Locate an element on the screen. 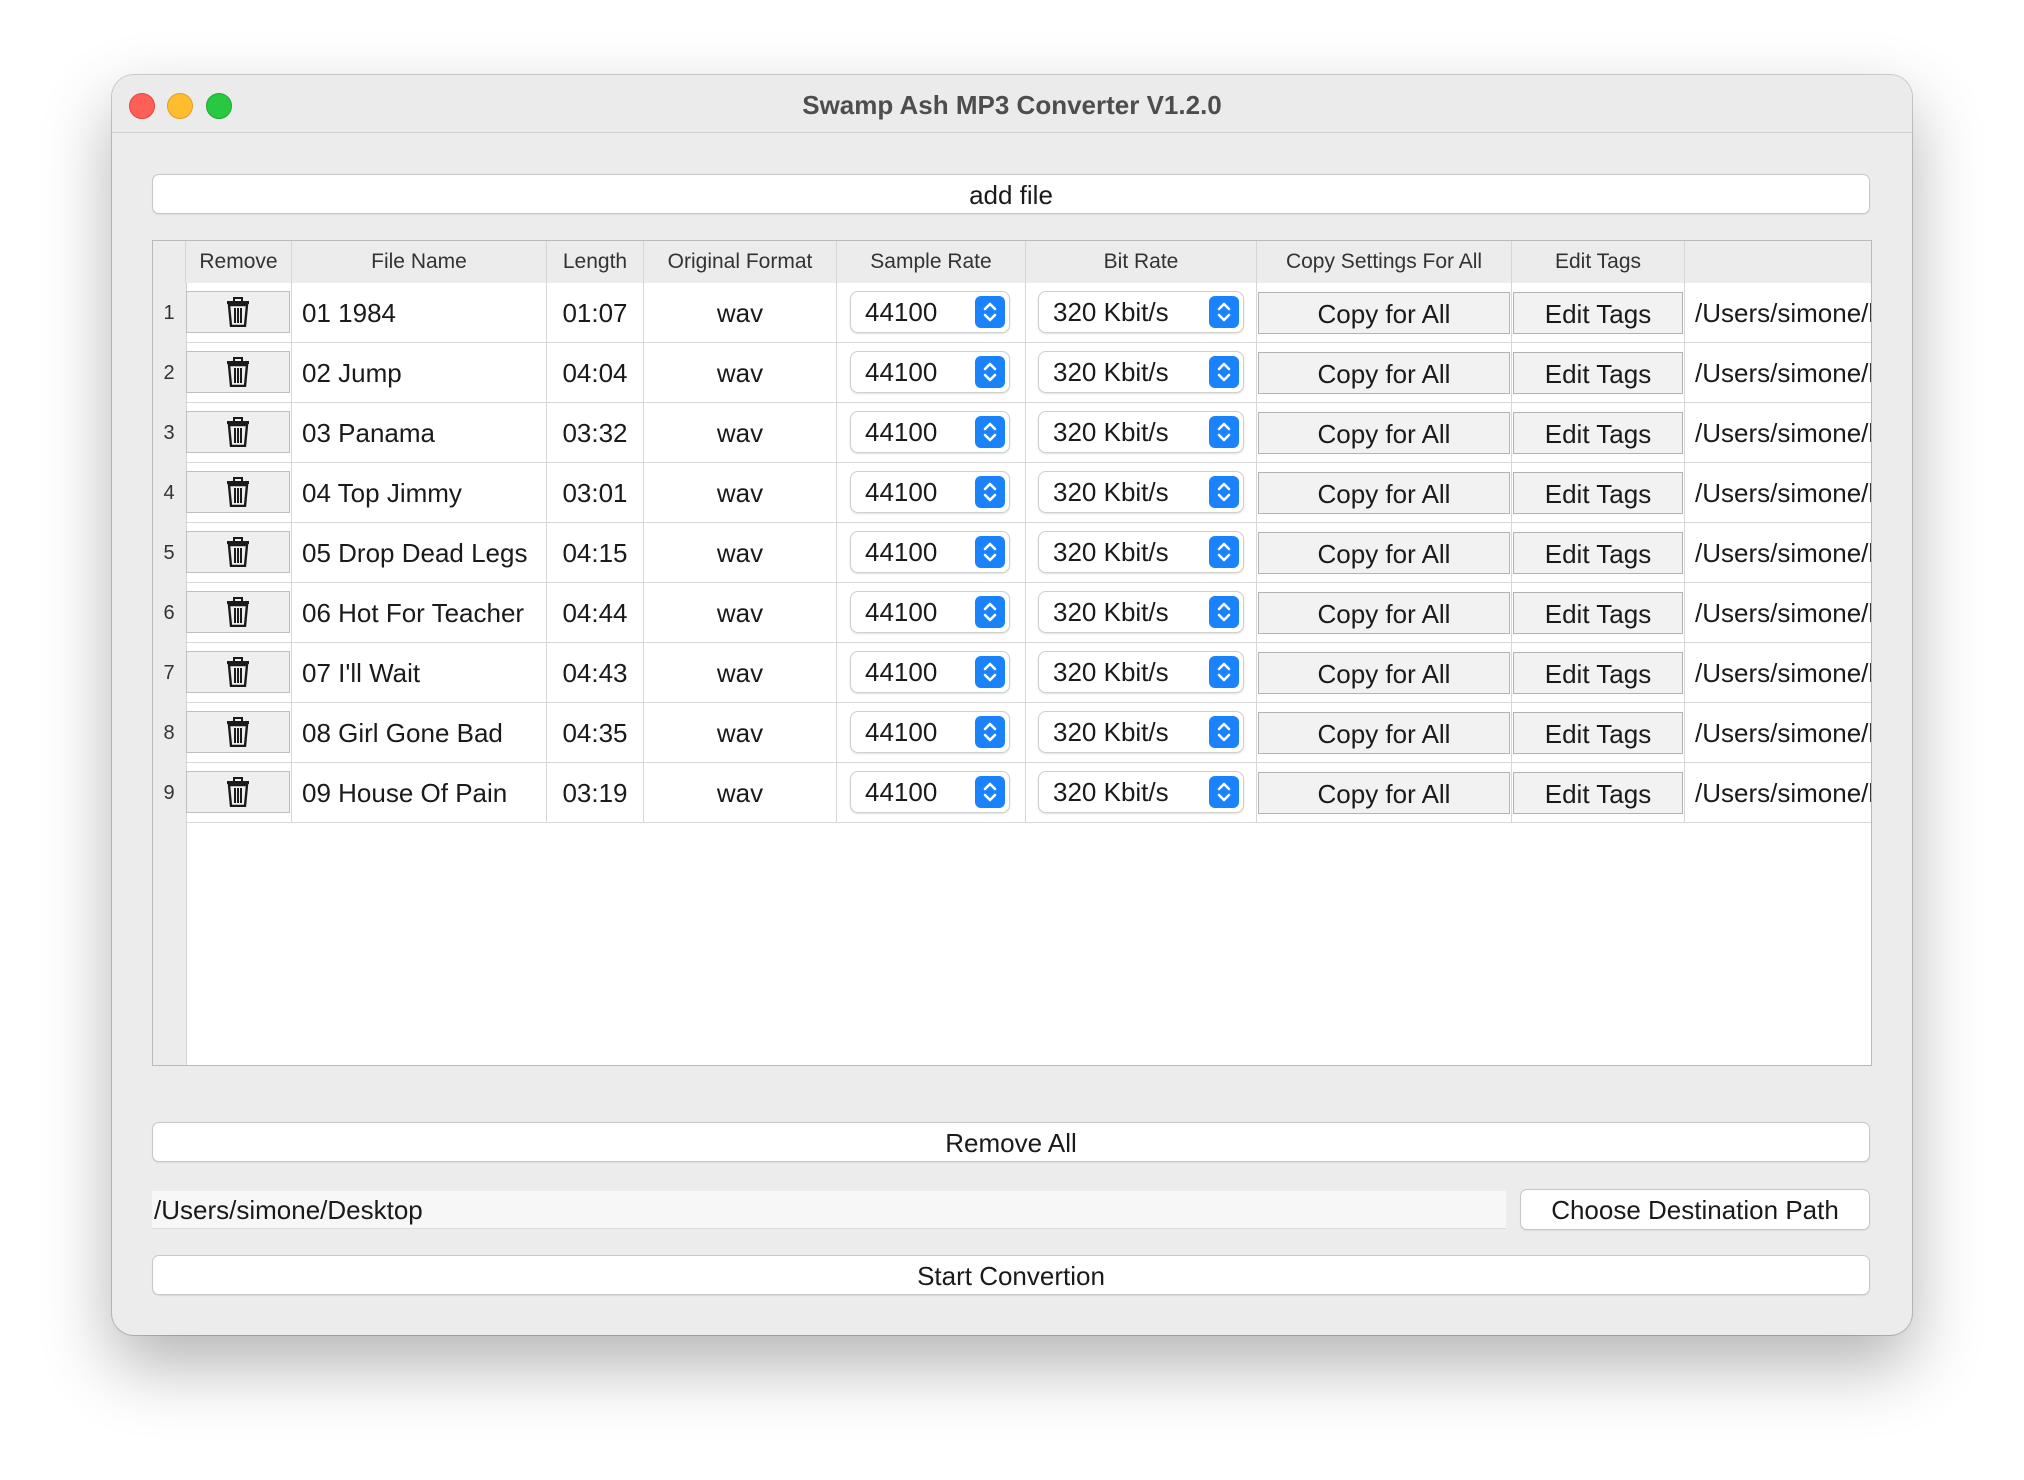  remove-all-button: Remove All is located at coordinates (1011, 1142).